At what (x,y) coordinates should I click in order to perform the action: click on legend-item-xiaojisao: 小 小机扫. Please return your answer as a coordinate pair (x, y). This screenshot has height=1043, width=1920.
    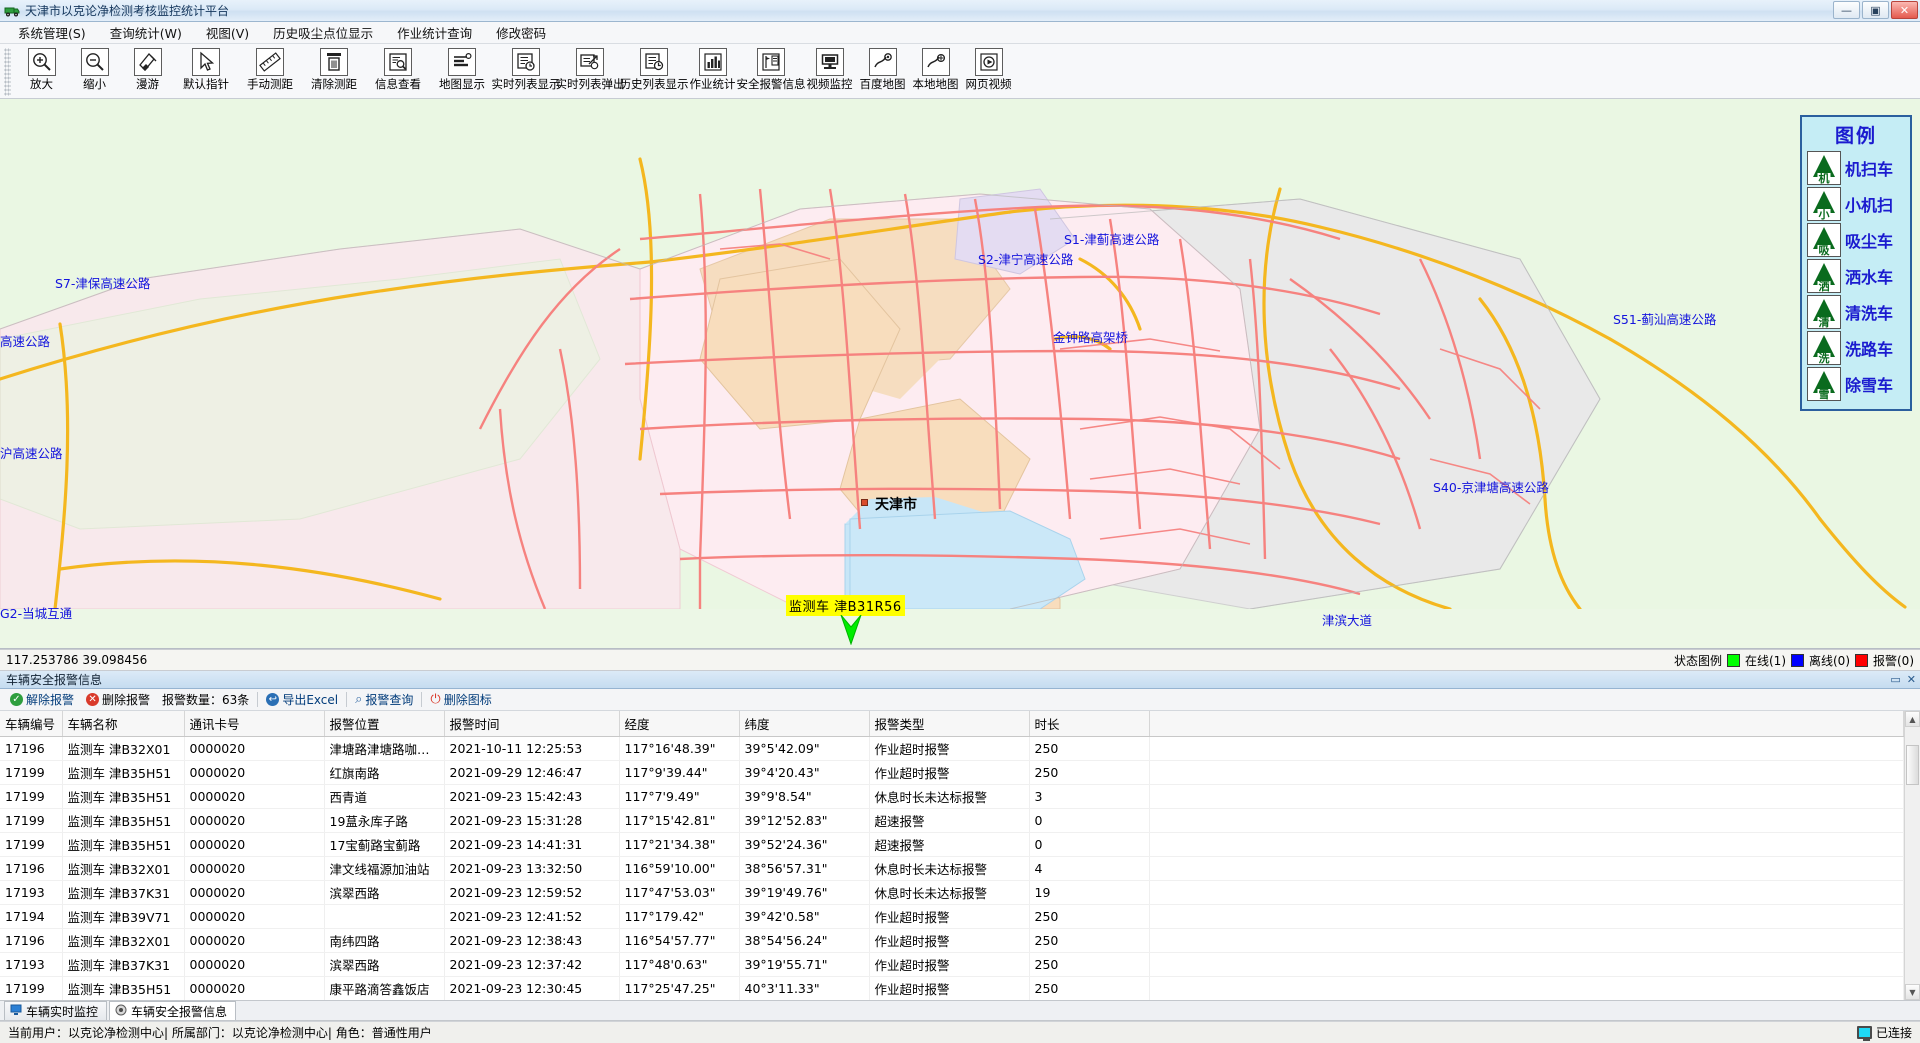
    Looking at the image, I should click on (1856, 204).